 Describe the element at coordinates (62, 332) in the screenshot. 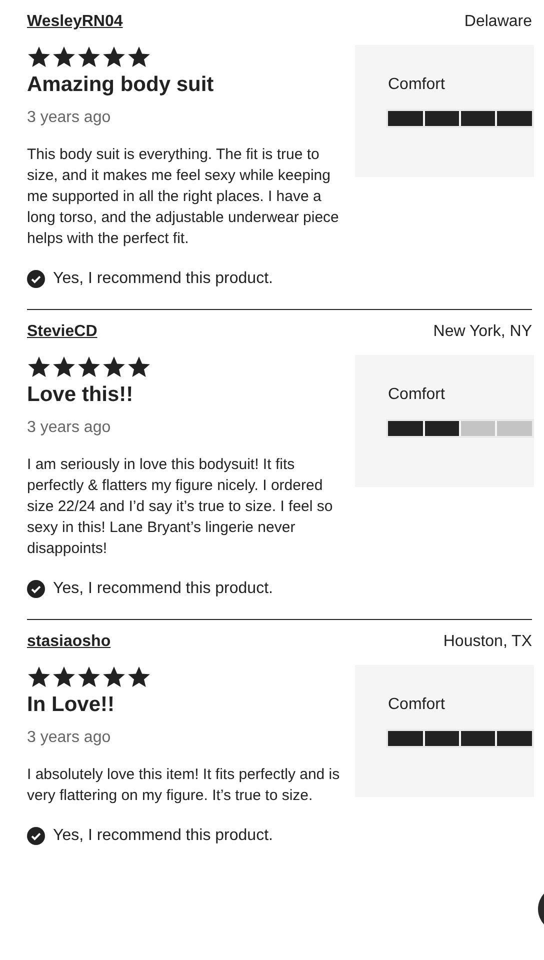

I see `reviewer-name-link: StevieCD` at that location.